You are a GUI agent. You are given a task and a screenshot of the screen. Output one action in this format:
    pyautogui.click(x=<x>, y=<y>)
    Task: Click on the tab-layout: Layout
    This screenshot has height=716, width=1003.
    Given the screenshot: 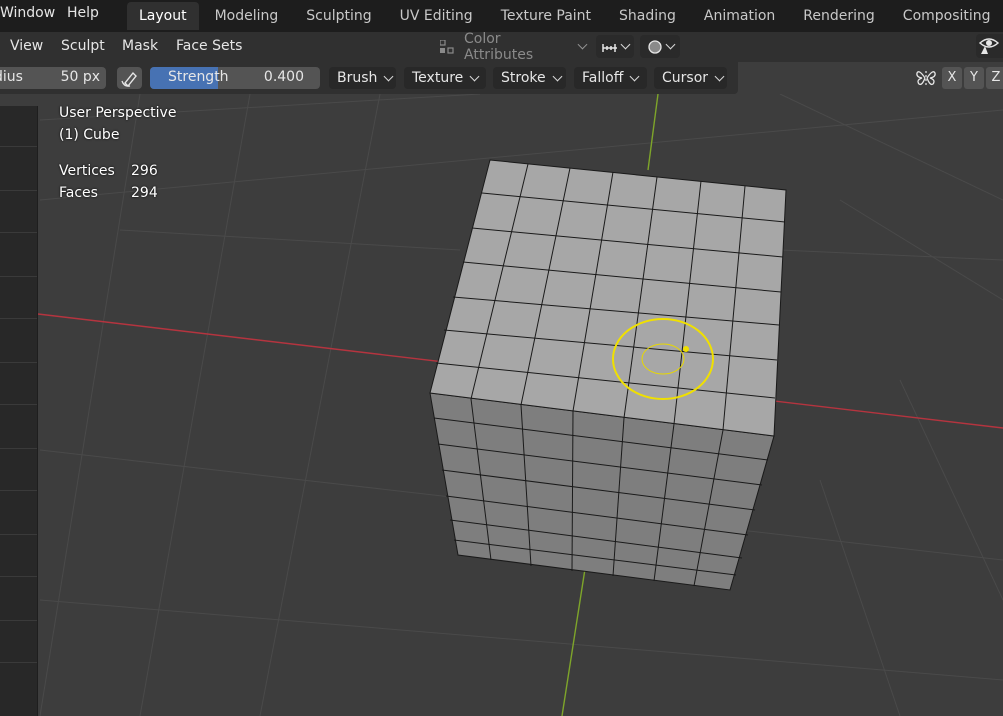 What is the action you would take?
    pyautogui.click(x=163, y=16)
    